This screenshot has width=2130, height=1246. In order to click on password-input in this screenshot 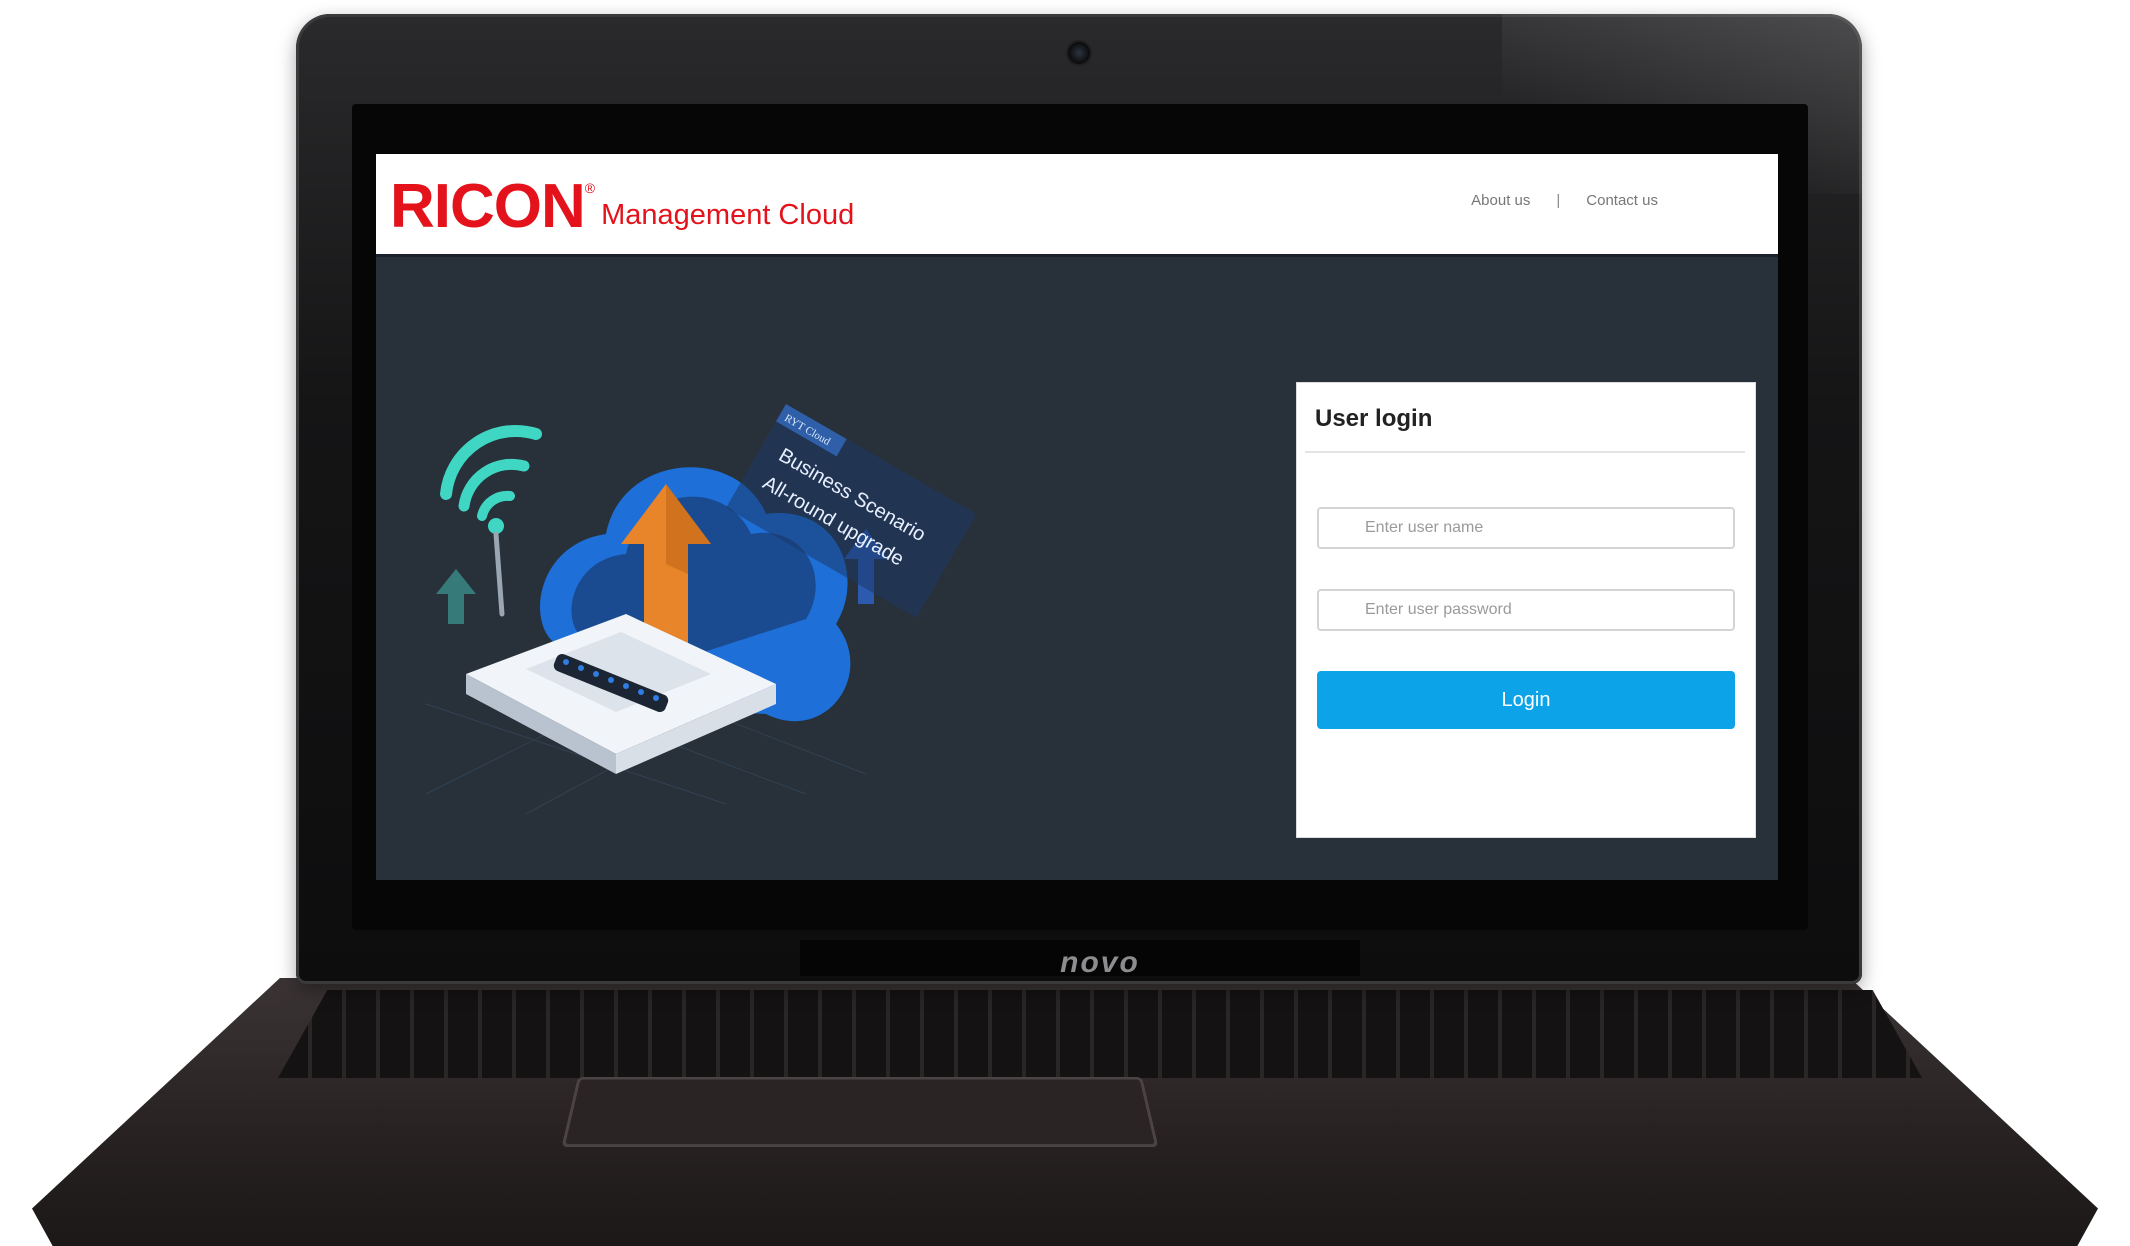, I will do `click(1526, 610)`.